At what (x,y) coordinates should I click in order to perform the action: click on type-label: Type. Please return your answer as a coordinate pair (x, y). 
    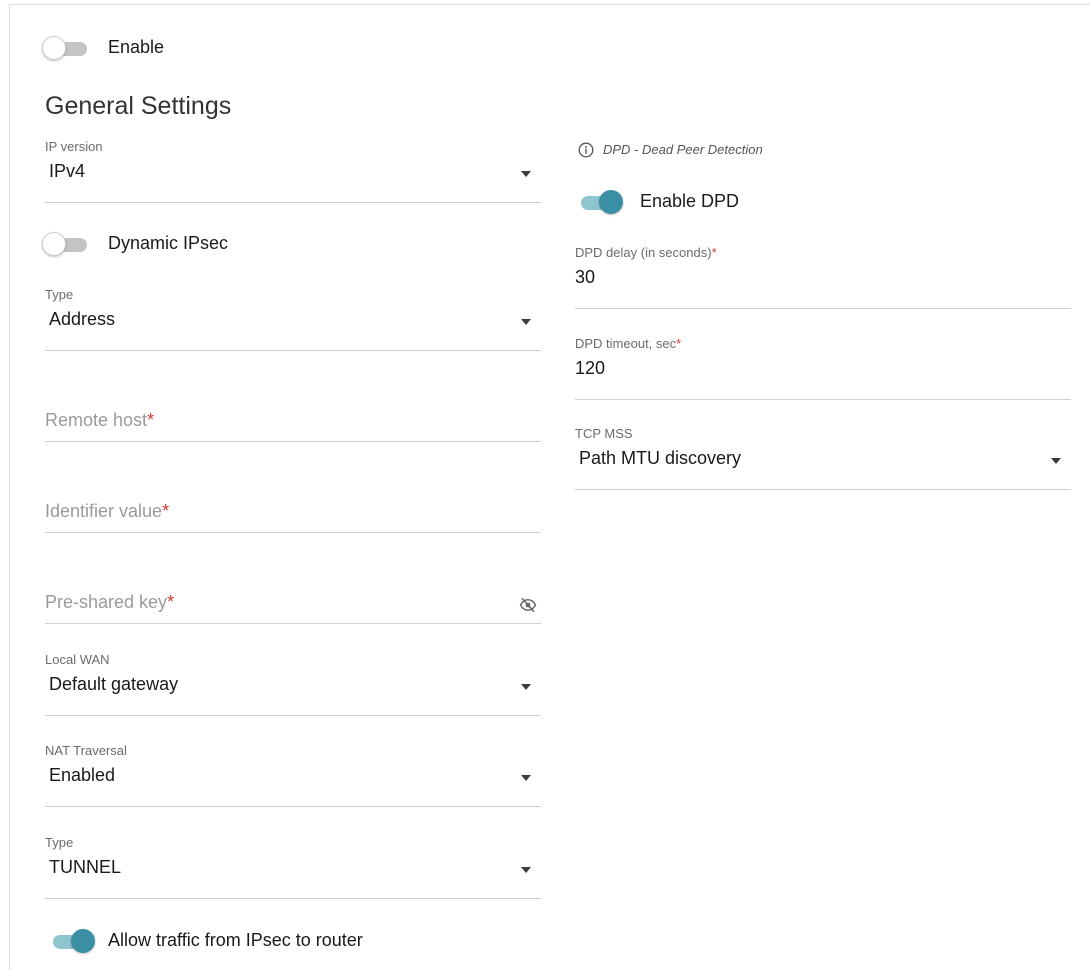
    Looking at the image, I should click on (59, 294).